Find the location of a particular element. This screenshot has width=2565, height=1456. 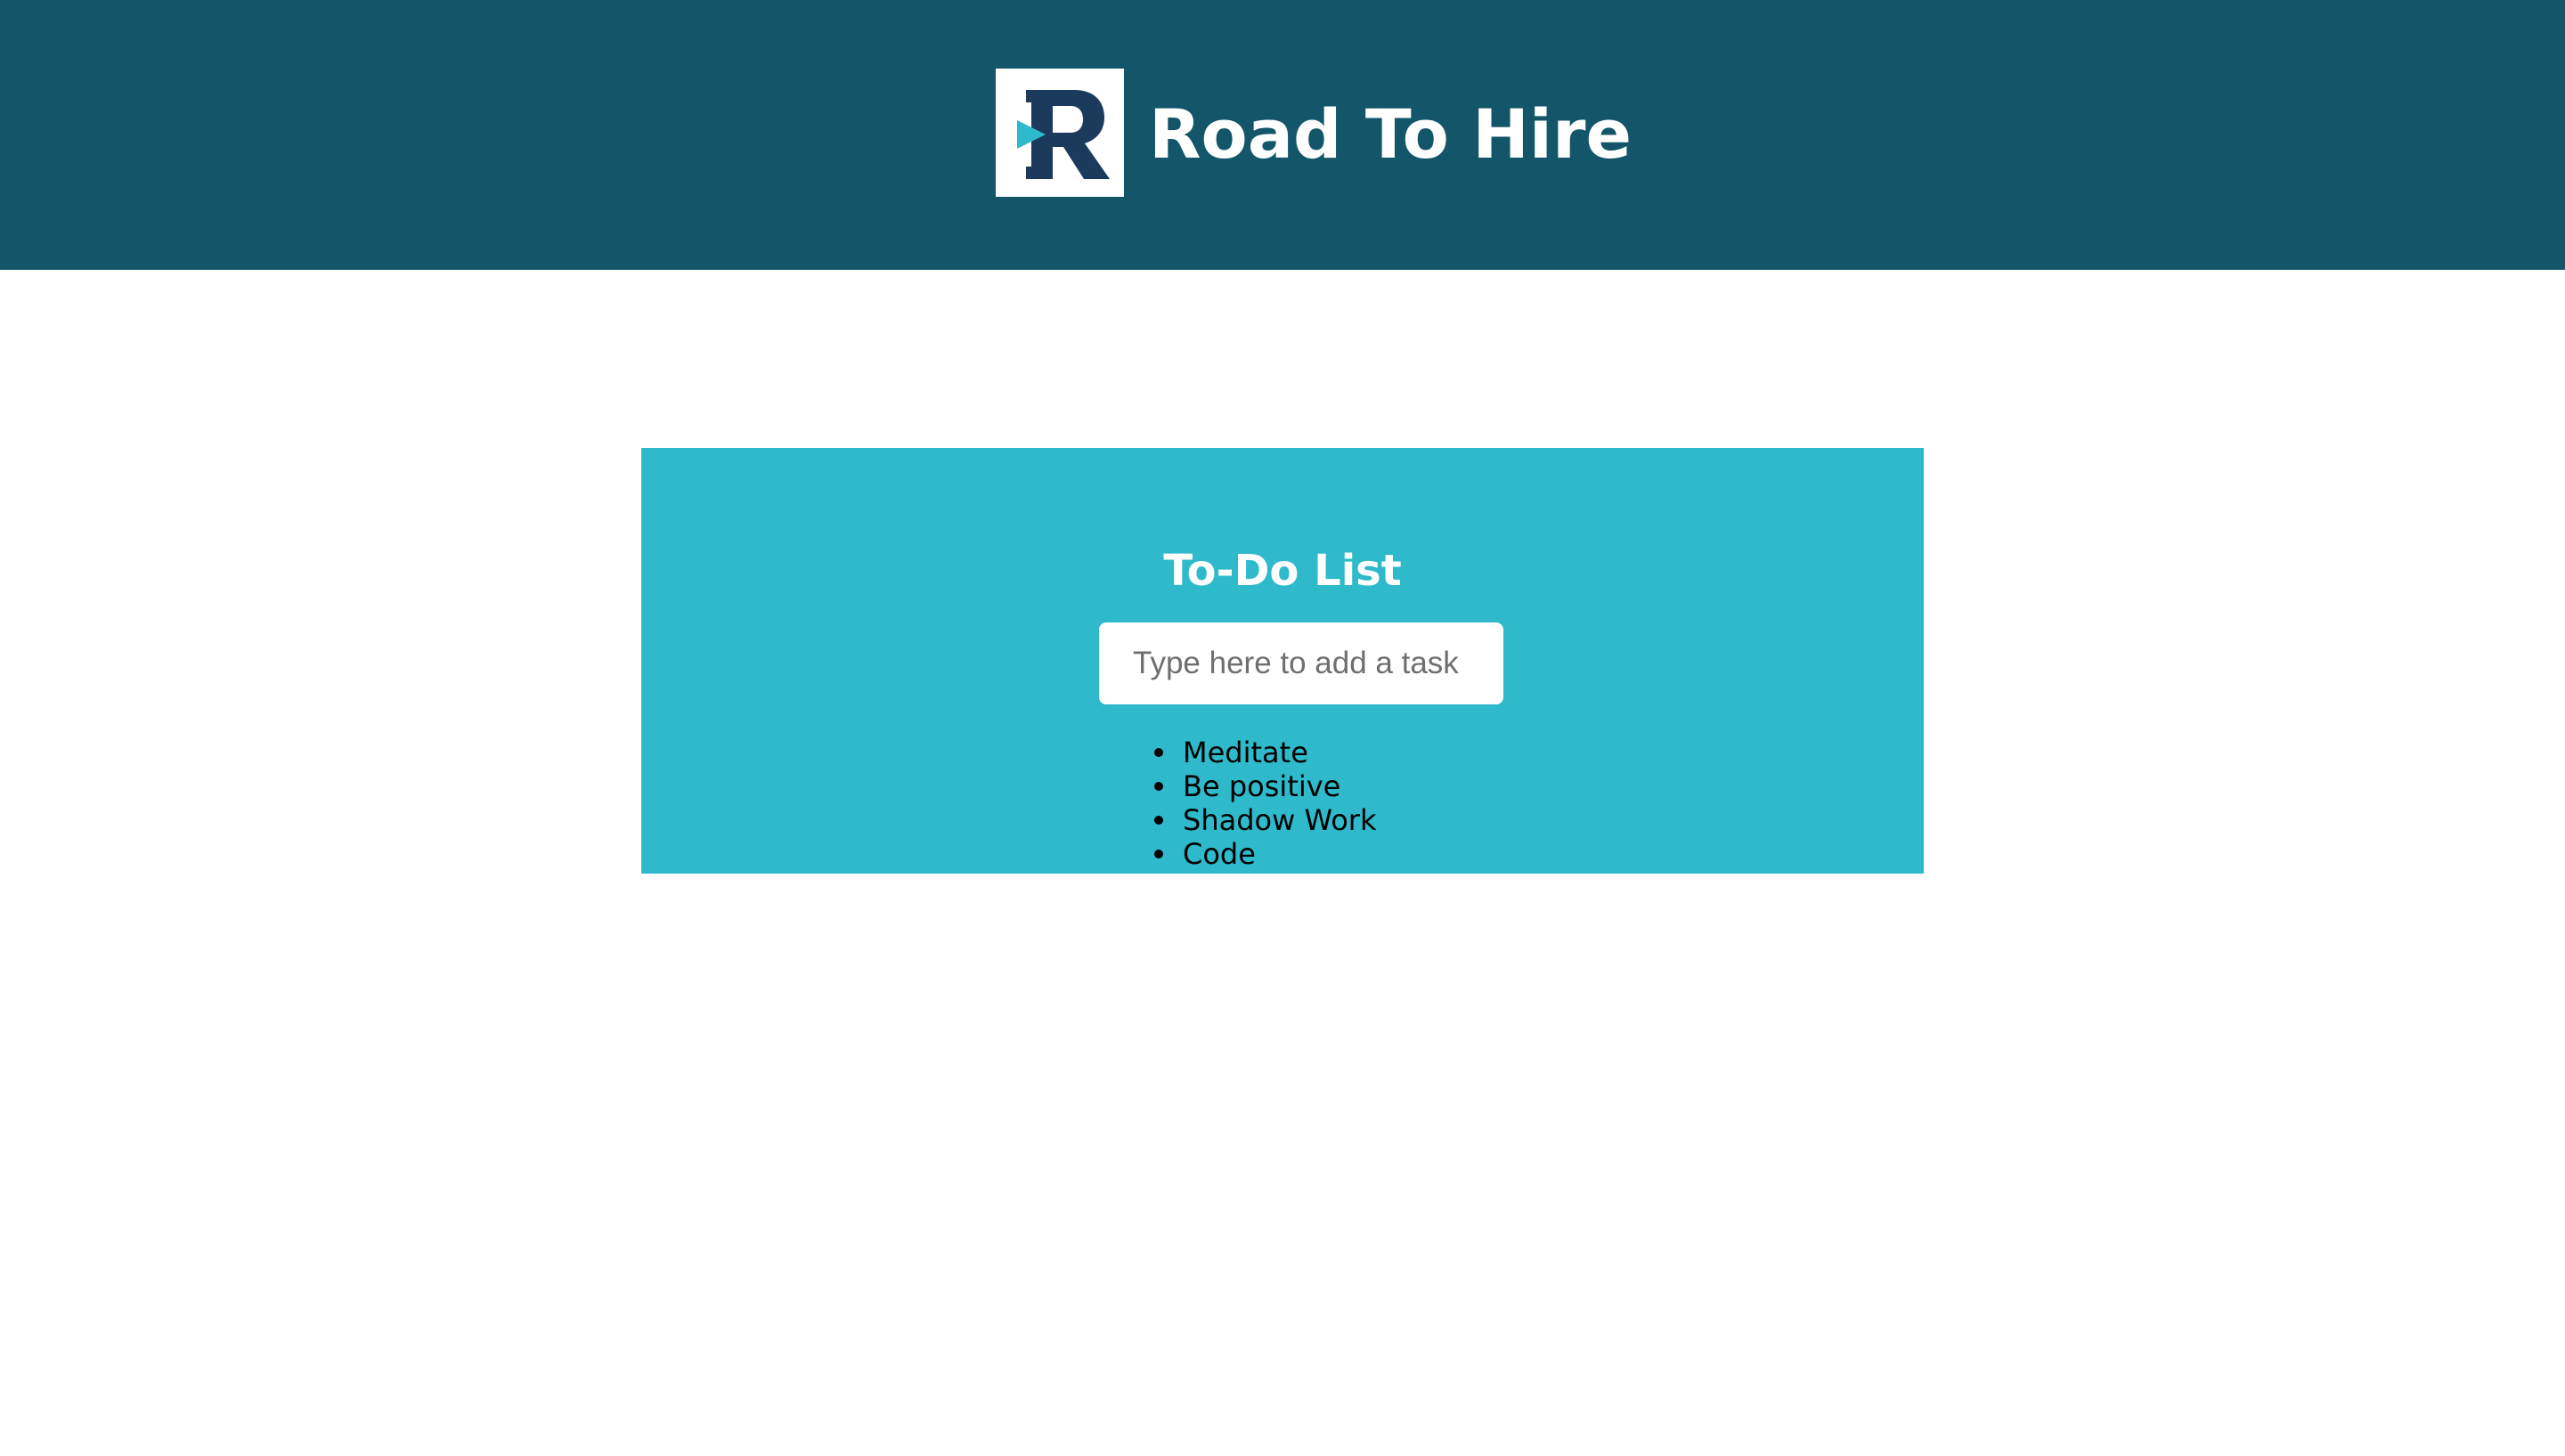

task-label: Code is located at coordinates (1219, 854).